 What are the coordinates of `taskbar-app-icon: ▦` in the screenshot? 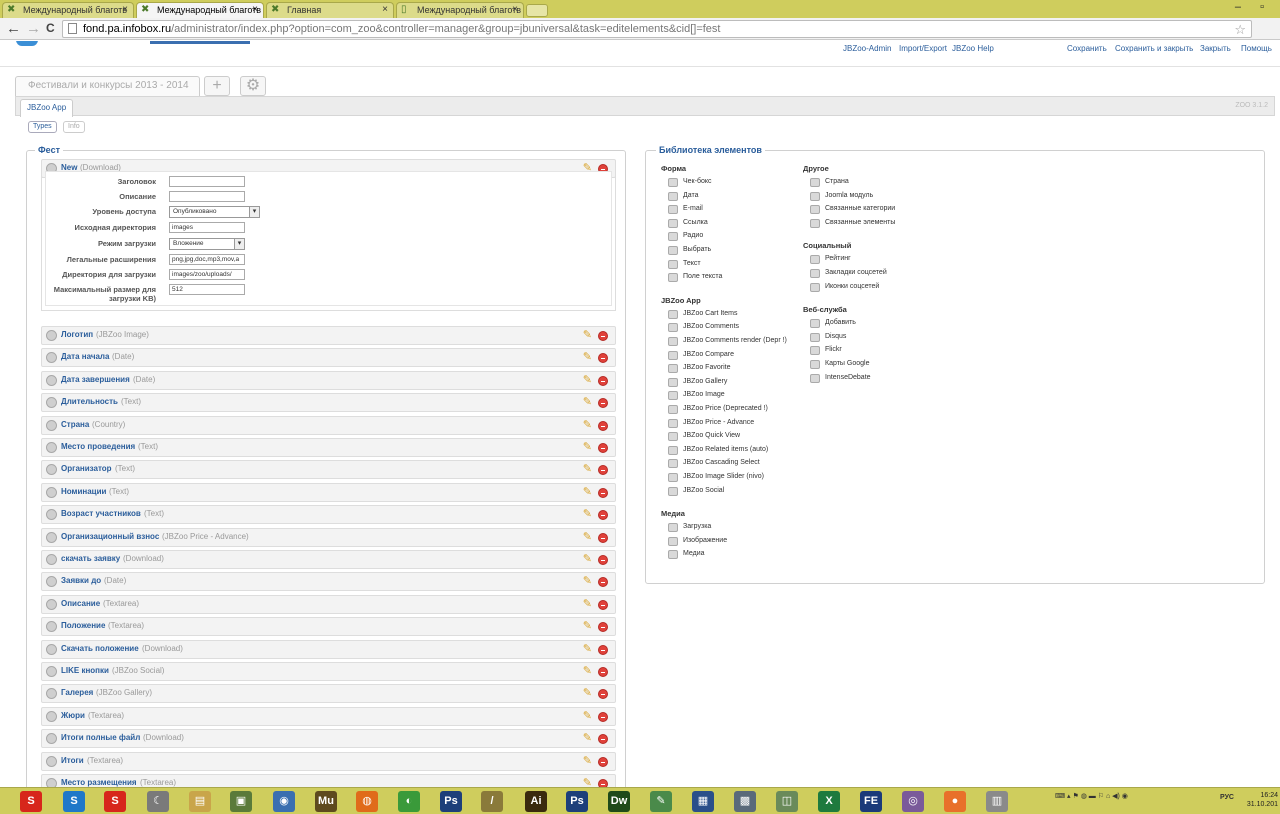 It's located at (703, 801).